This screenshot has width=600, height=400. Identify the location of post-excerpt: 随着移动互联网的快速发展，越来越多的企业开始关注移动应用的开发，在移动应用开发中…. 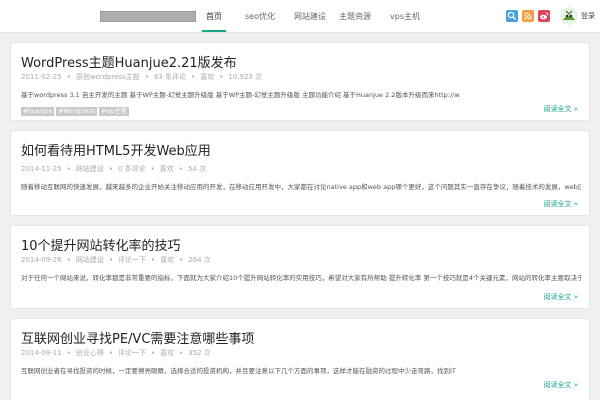
(301, 187).